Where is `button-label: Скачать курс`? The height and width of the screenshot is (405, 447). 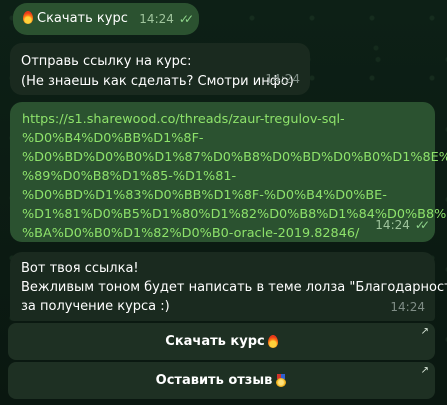
button-label: Скачать курс is located at coordinates (215, 341).